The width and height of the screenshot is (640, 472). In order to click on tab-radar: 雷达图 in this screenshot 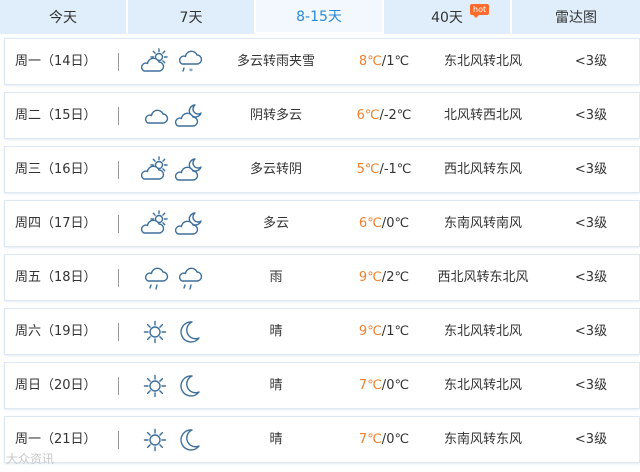, I will do `click(576, 17)`.